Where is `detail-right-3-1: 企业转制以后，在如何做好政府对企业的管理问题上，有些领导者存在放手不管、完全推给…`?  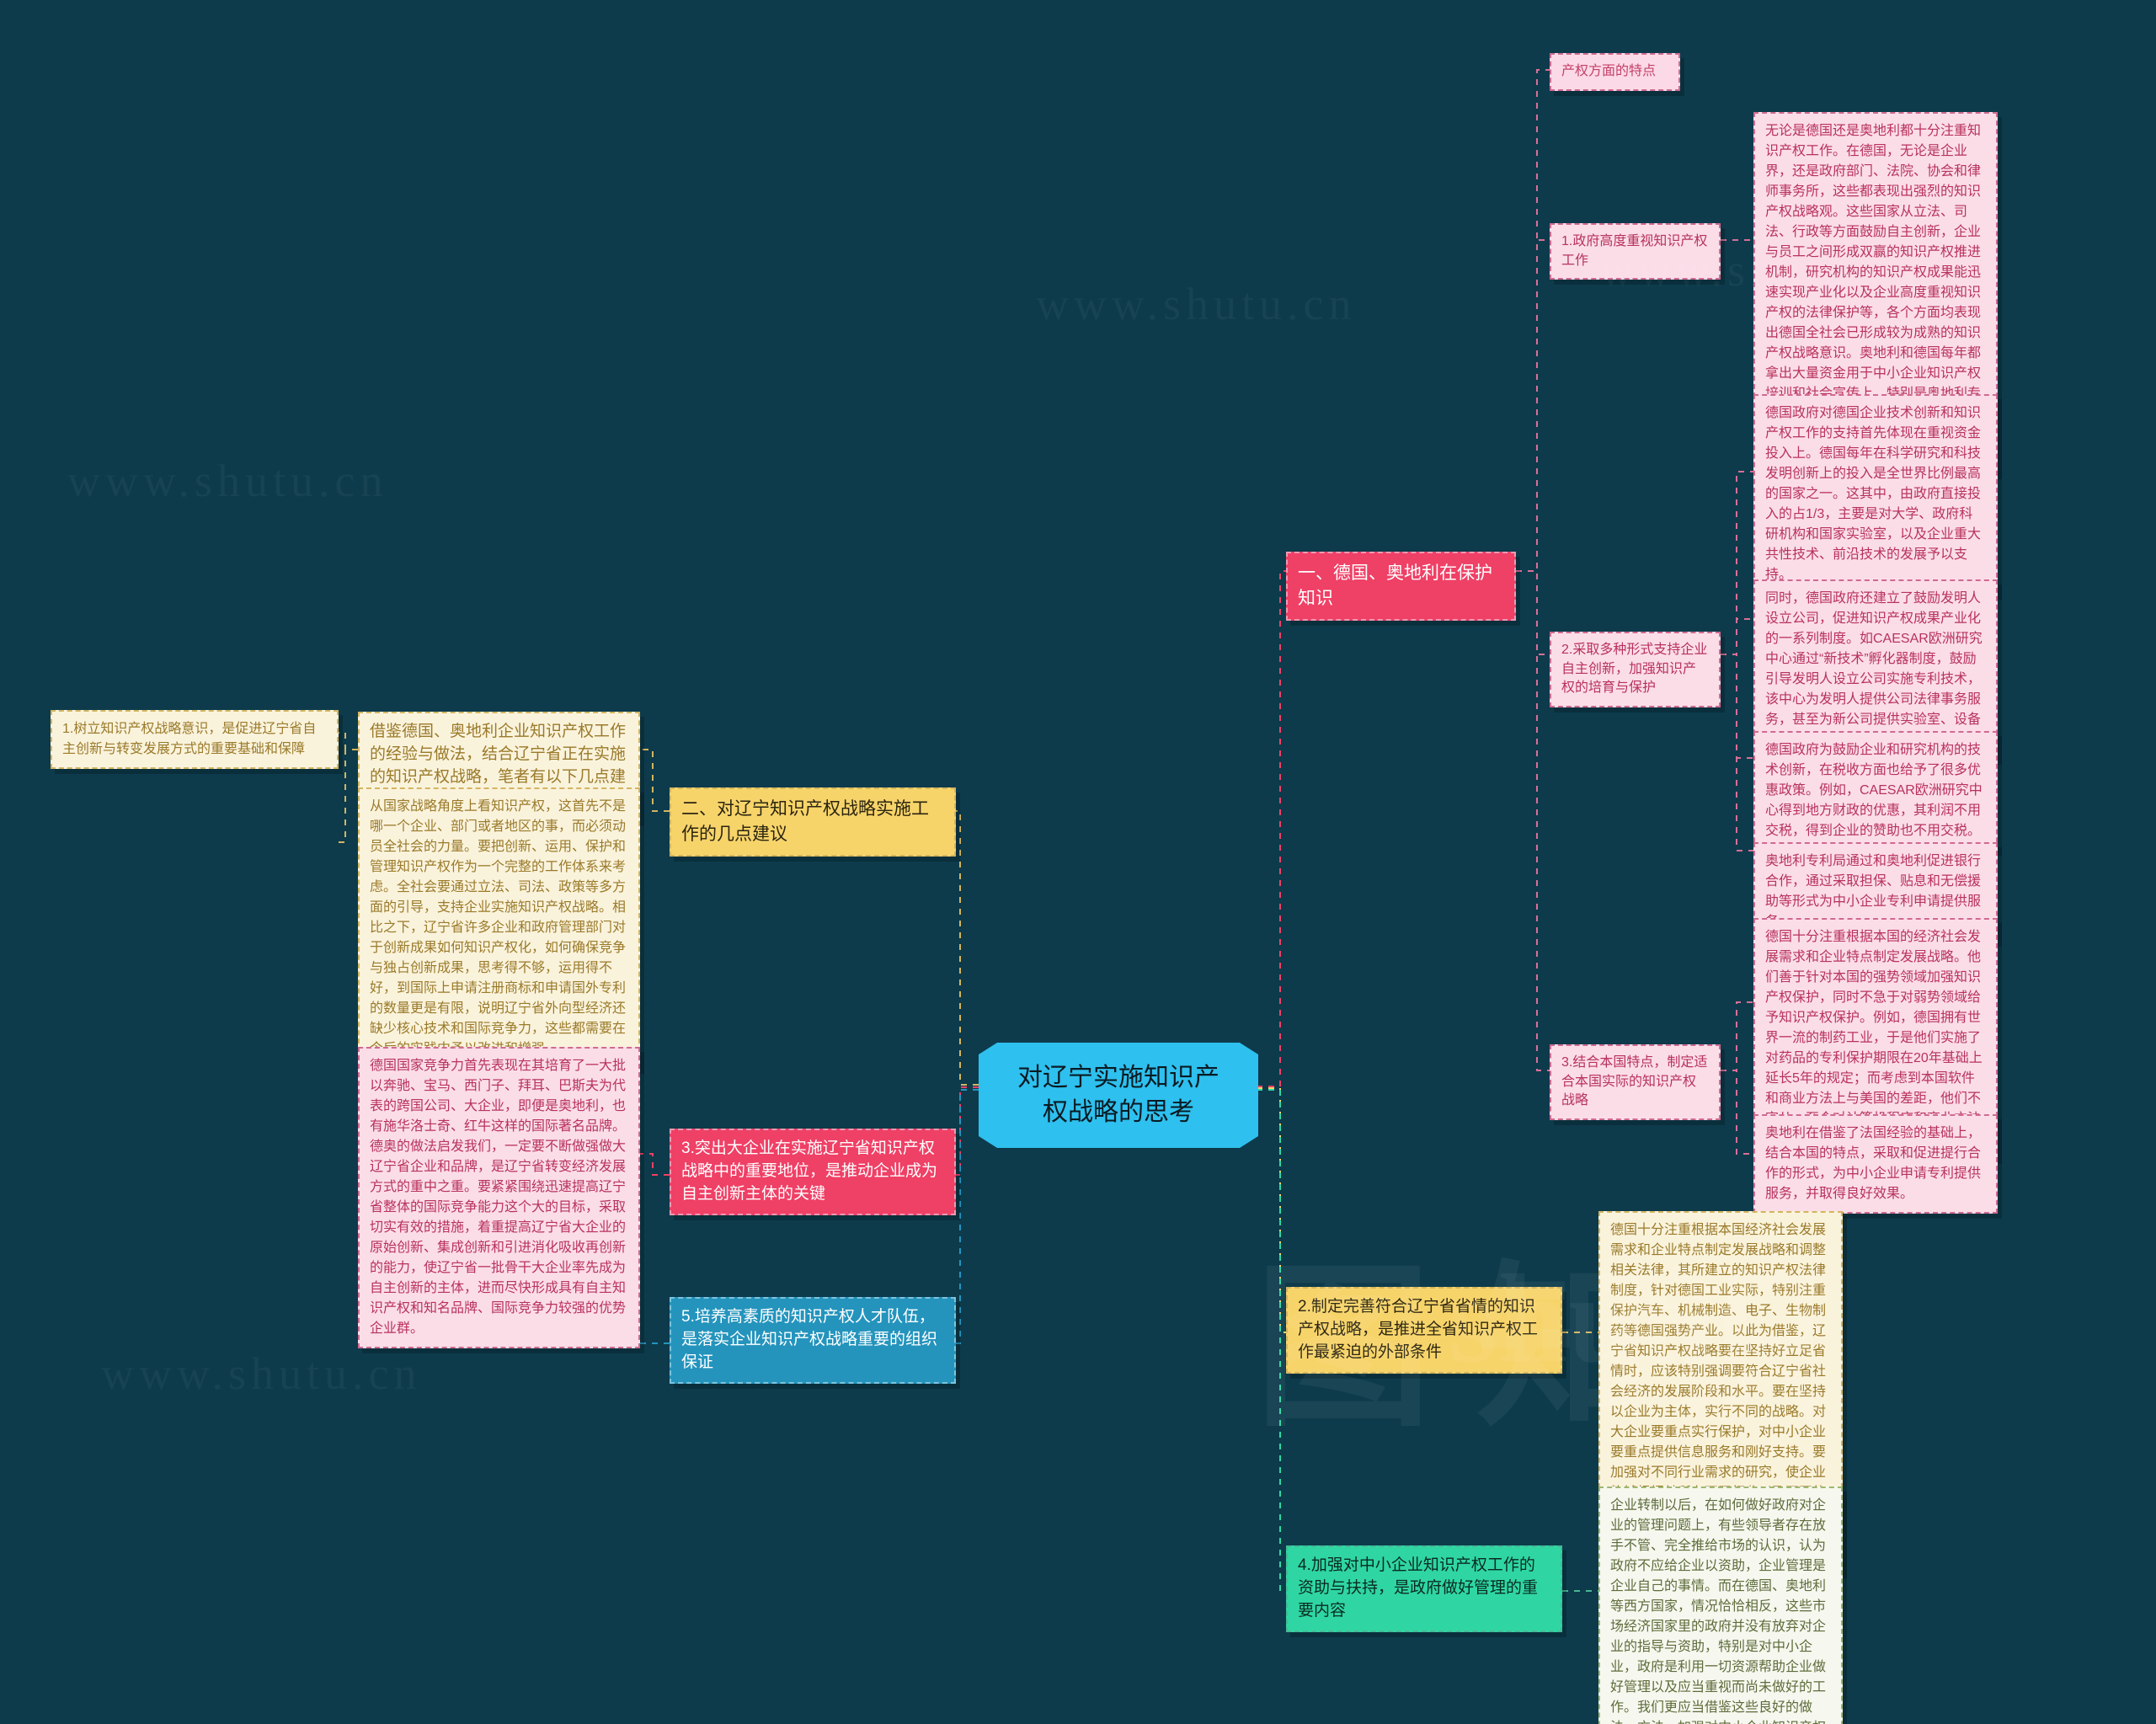 detail-right-3-1: 企业转制以后，在如何做好政府对企业的管理问题上，有些领导者存在放手不管、完全推给… is located at coordinates (1720, 1605).